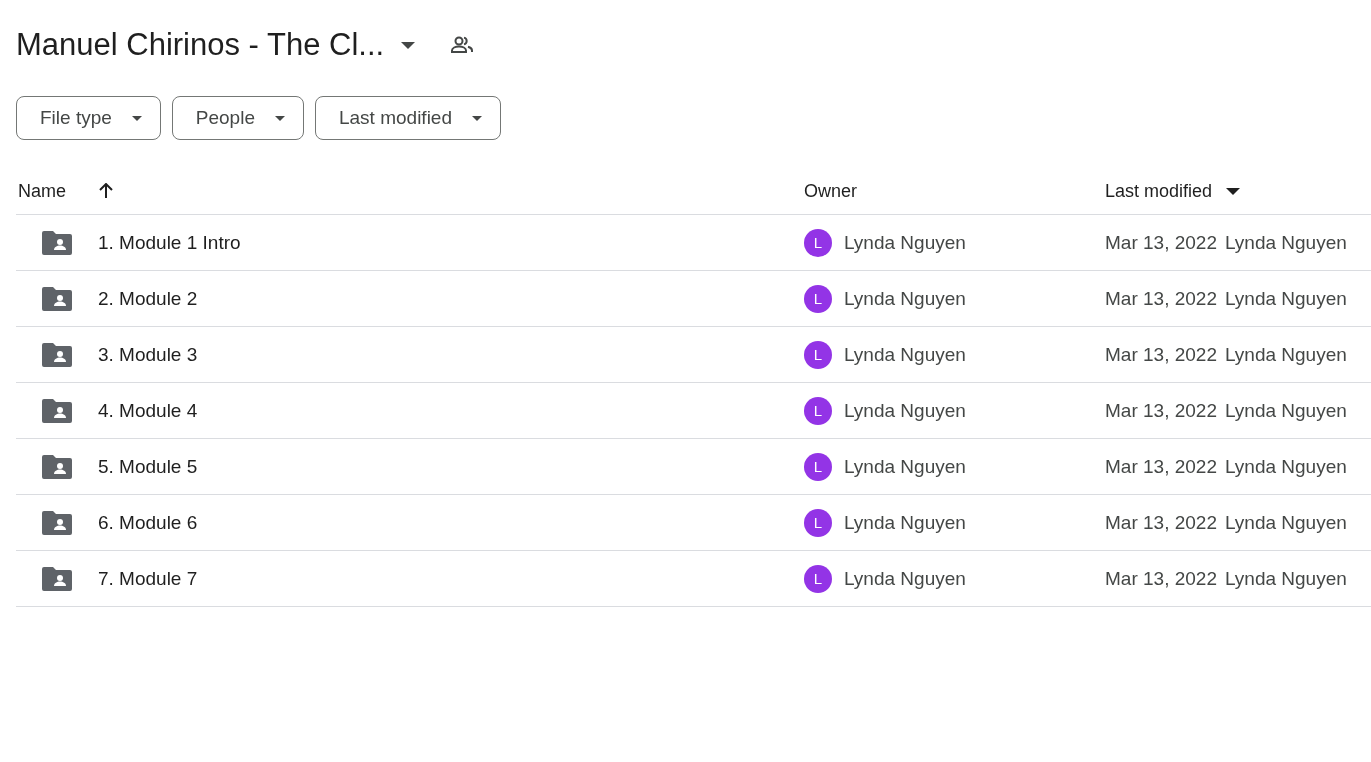 The height and width of the screenshot is (762, 1371). What do you see at coordinates (169, 242) in the screenshot?
I see `file-name: 1. Module 1 Intro` at bounding box center [169, 242].